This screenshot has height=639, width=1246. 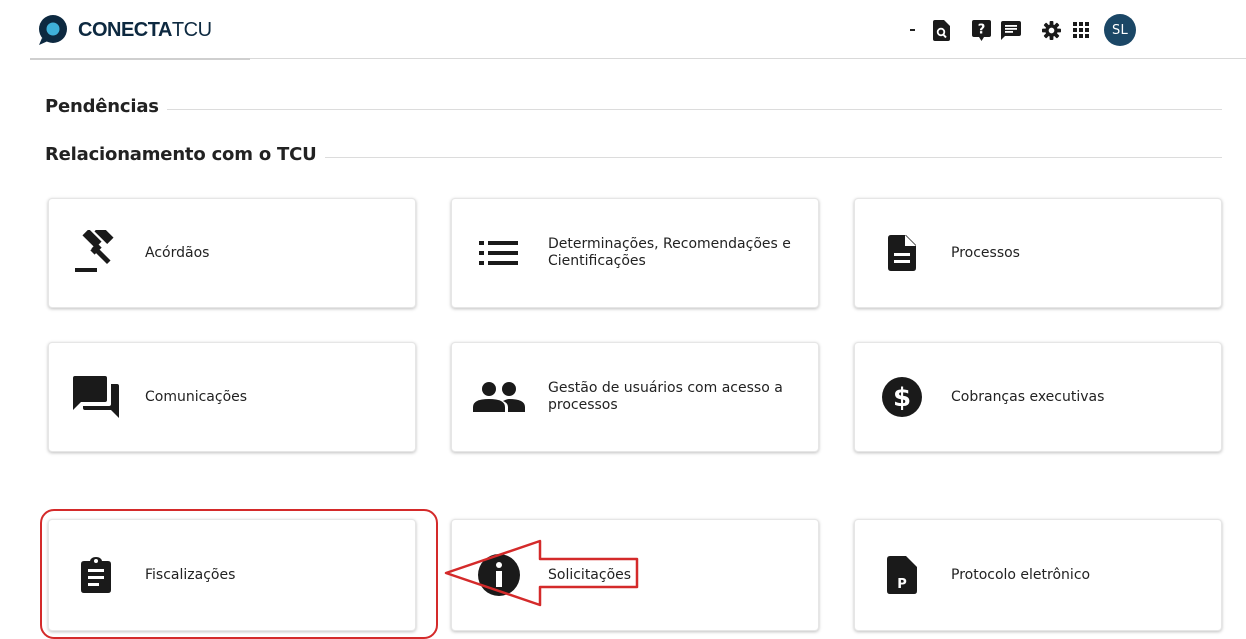 What do you see at coordinates (913, 30) in the screenshot?
I see `dropdown-caret-icon` at bounding box center [913, 30].